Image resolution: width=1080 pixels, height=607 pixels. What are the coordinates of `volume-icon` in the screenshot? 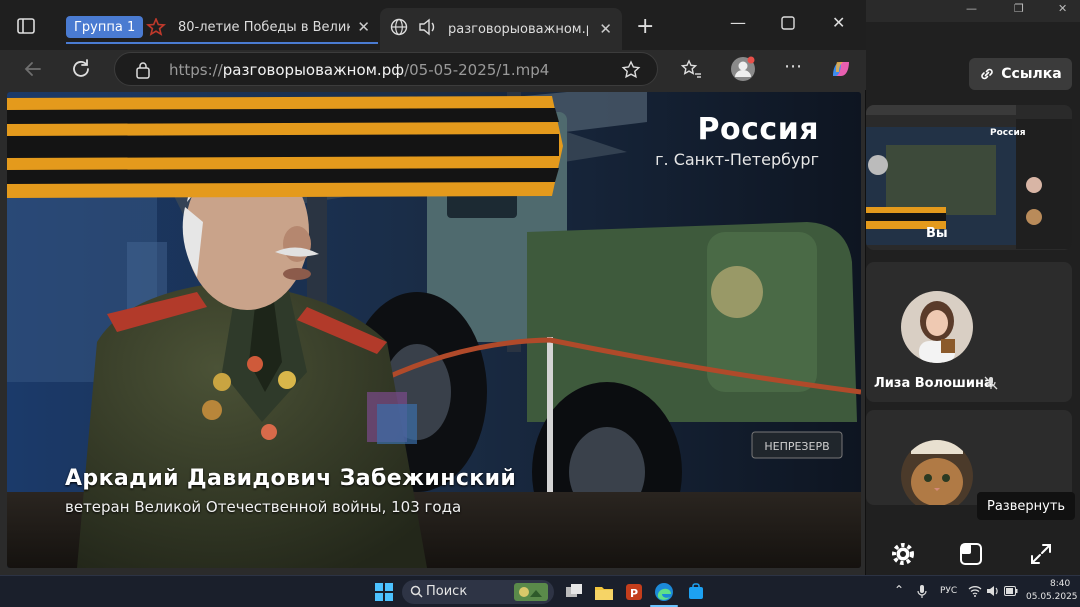 It's located at (993, 591).